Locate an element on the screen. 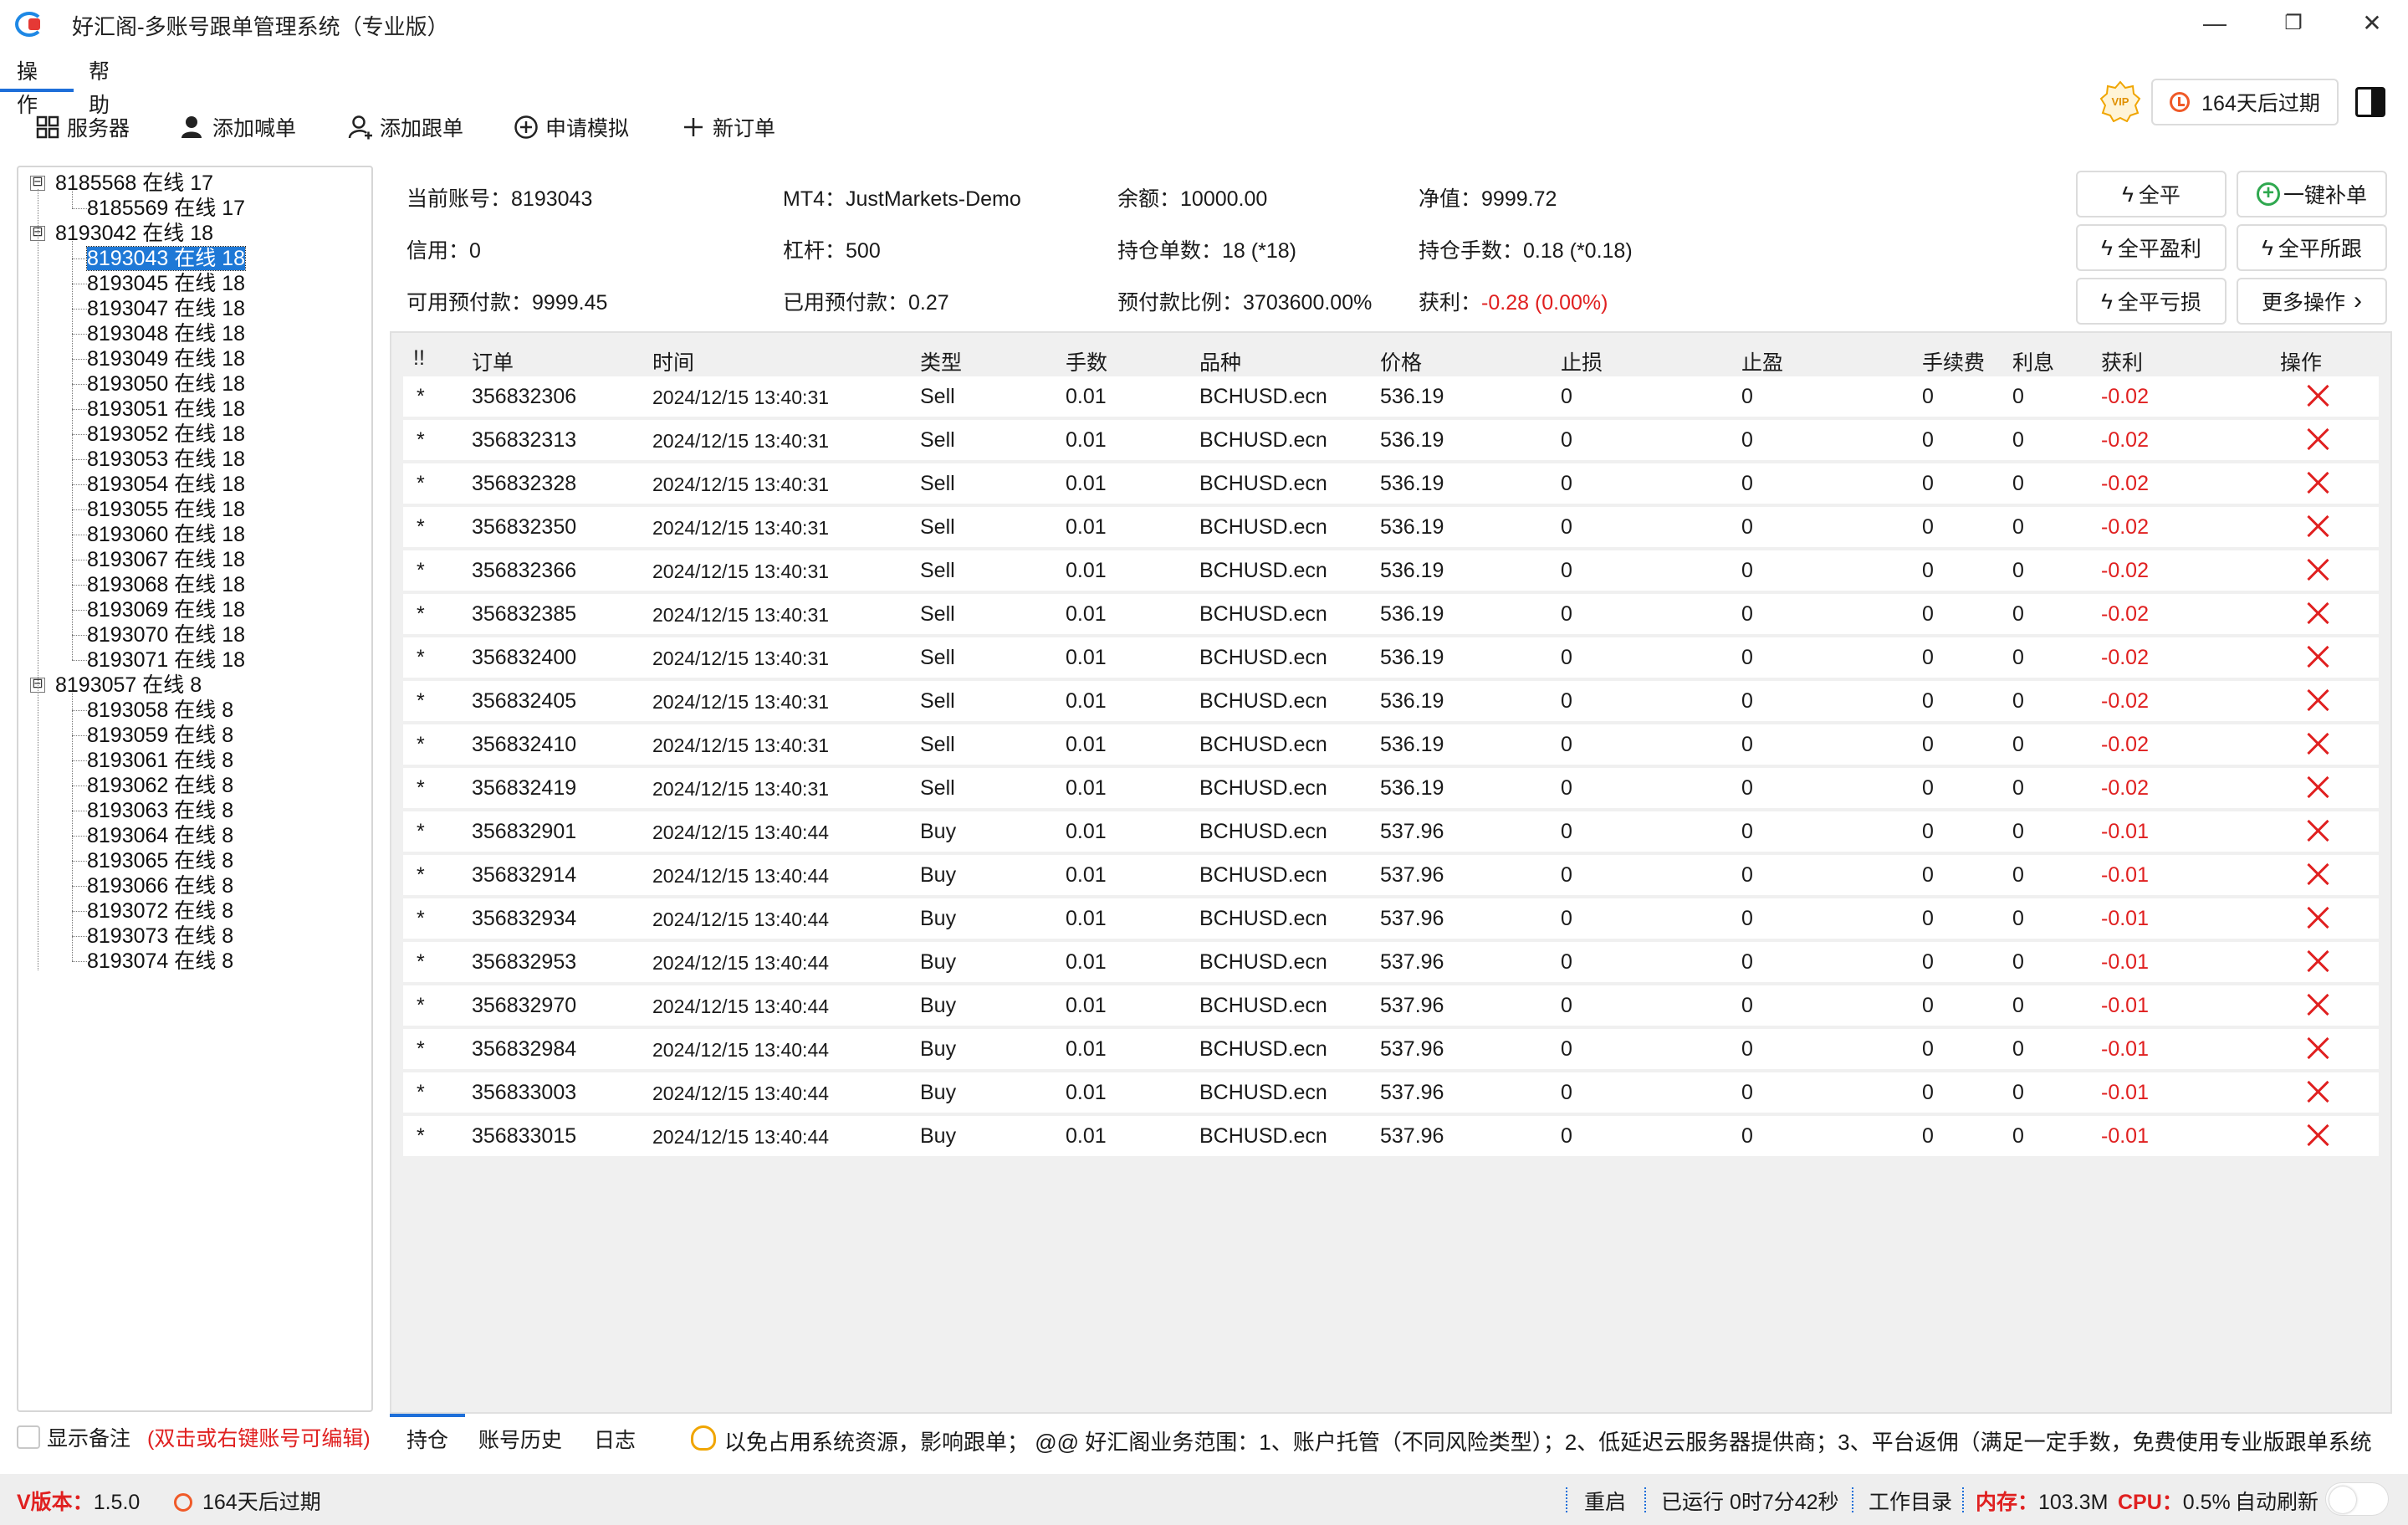  tree-account-item: 8193069 在线 18 is located at coordinates (166, 609).